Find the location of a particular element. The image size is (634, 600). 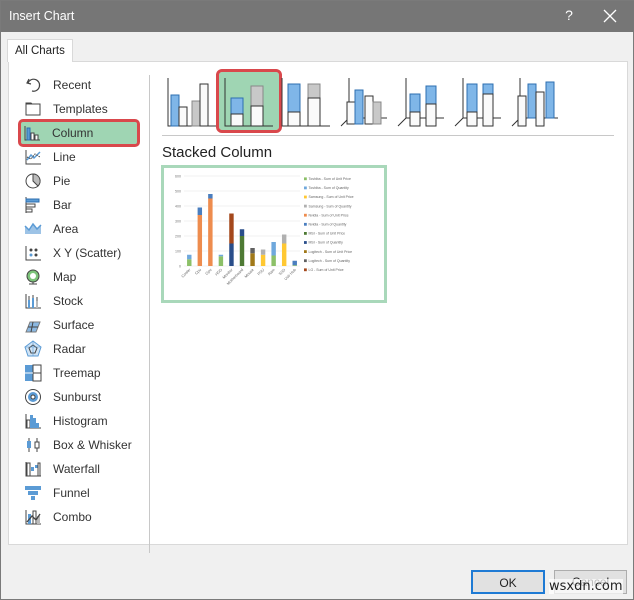

recent-icon is located at coordinates (33, 85).